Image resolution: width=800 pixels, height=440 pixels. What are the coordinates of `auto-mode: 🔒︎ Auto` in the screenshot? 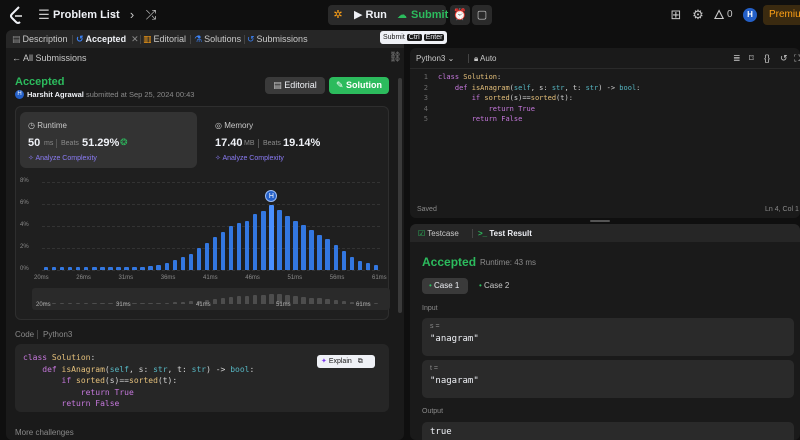 It's located at (485, 59).